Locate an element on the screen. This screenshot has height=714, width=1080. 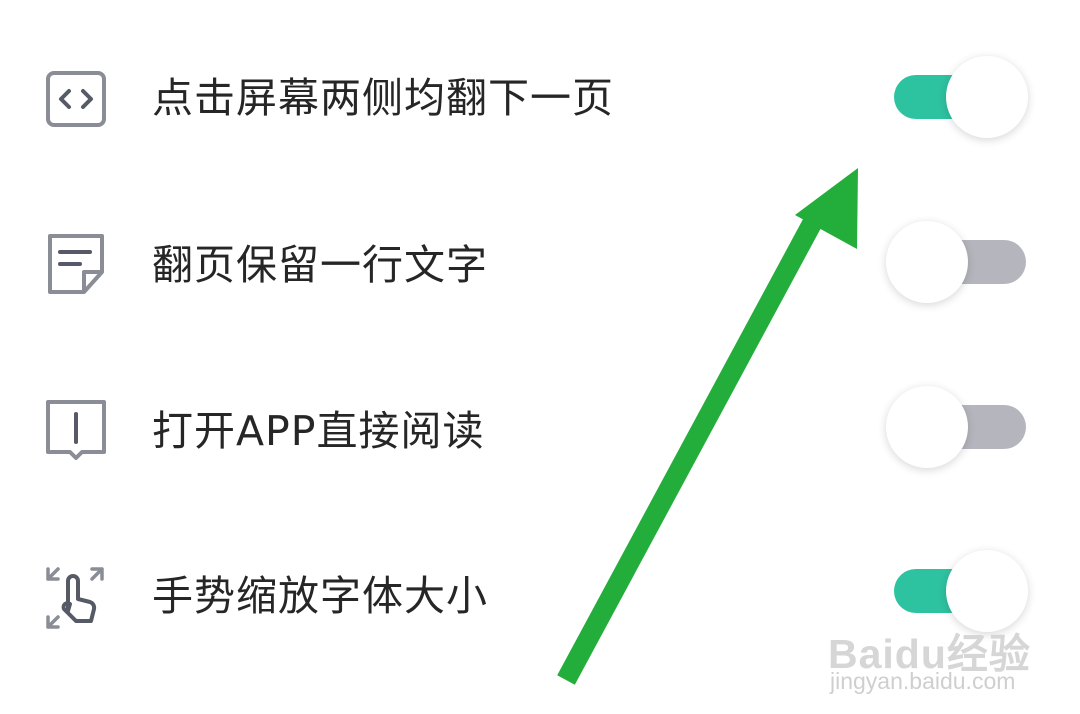
setting-label: 手势缩放字体大小 is located at coordinates (320, 596).